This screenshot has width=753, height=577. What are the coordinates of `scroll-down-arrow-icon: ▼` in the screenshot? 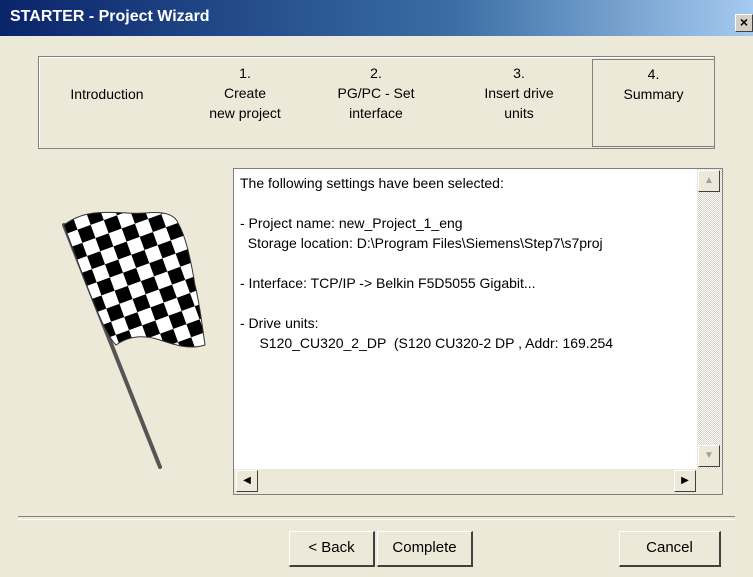 It's located at (709, 456).